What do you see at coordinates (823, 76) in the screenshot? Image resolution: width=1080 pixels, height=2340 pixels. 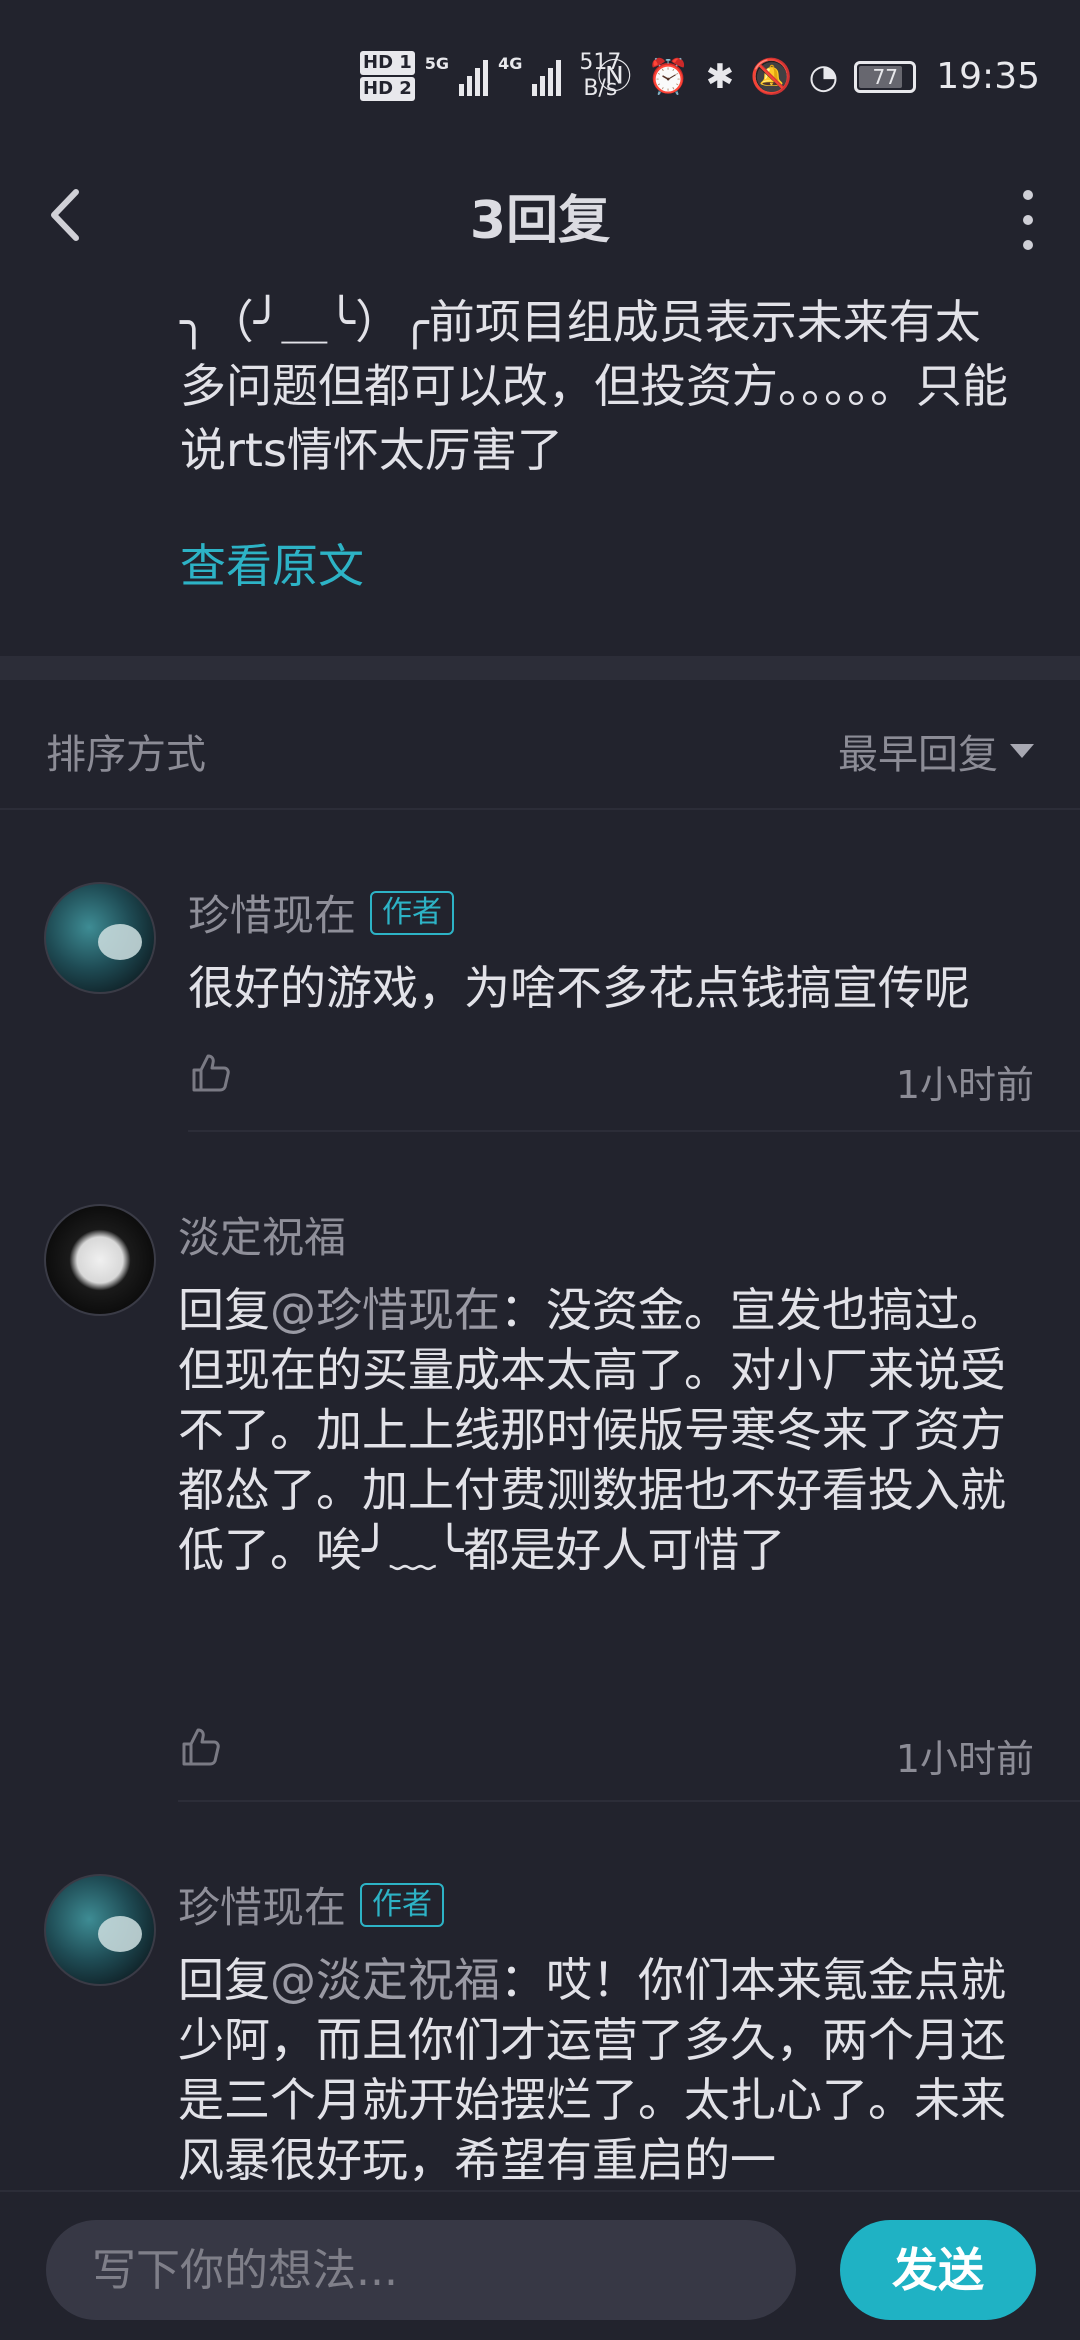 I see `speedometer-icon: ◔` at bounding box center [823, 76].